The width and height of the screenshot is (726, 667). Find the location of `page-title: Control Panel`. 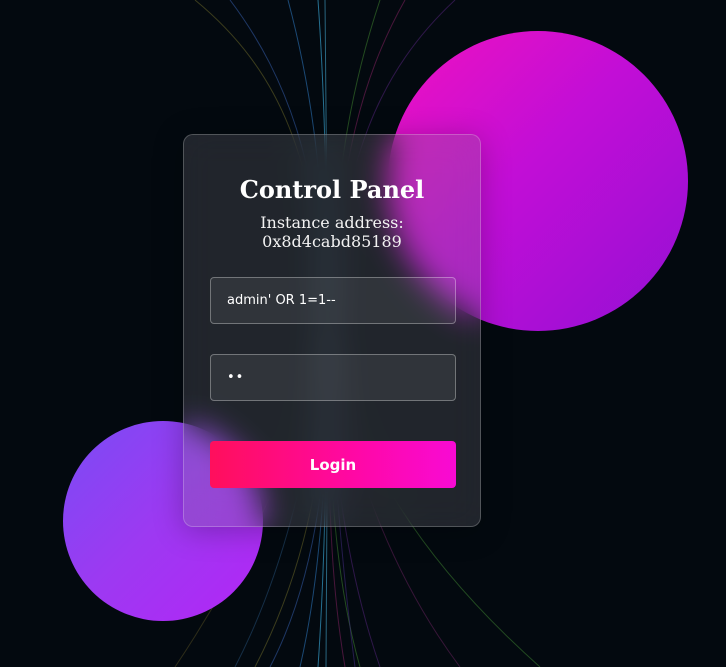

page-title: Control Panel is located at coordinates (332, 189).